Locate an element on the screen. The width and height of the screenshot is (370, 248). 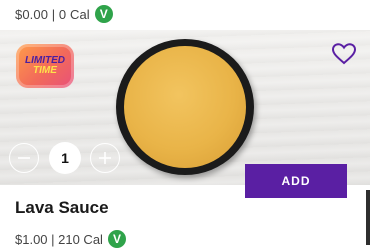
item-name: Lava Sauce is located at coordinates (62, 207).